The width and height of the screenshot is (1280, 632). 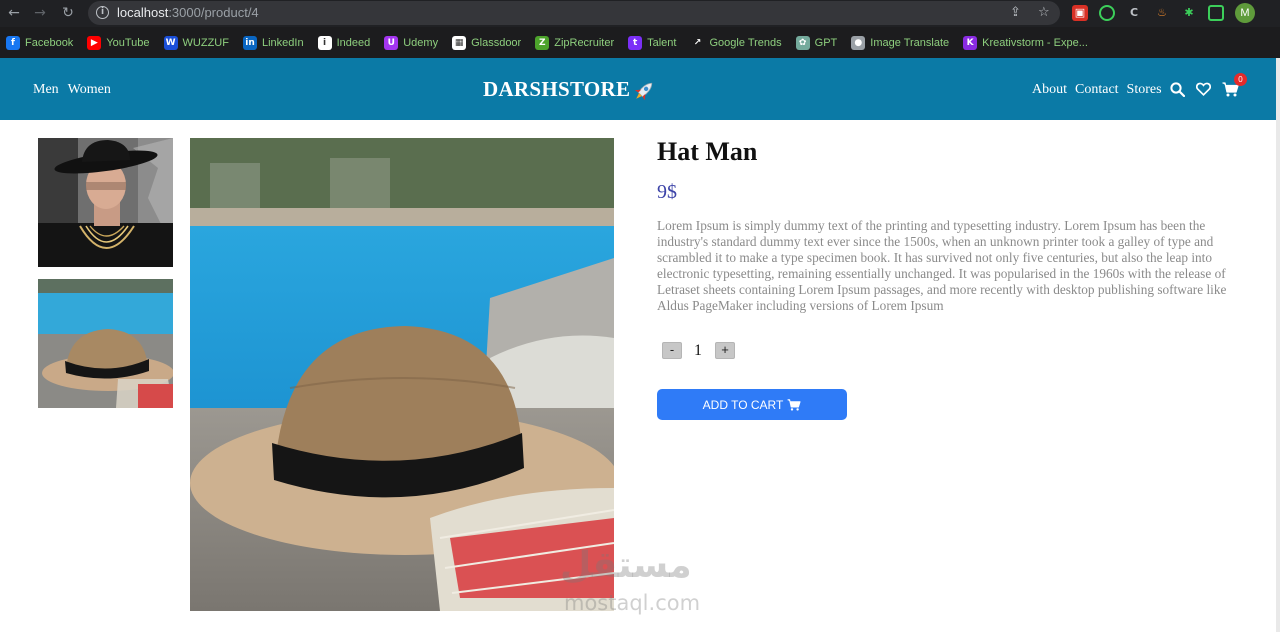 I want to click on product-price: 9$, so click(x=667, y=192).